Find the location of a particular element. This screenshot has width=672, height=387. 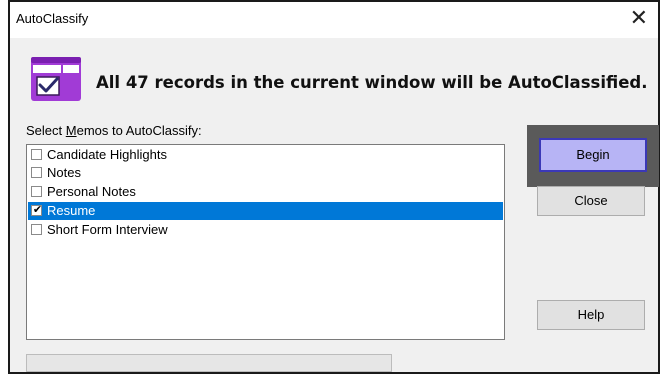

close-button: Close is located at coordinates (591, 201).